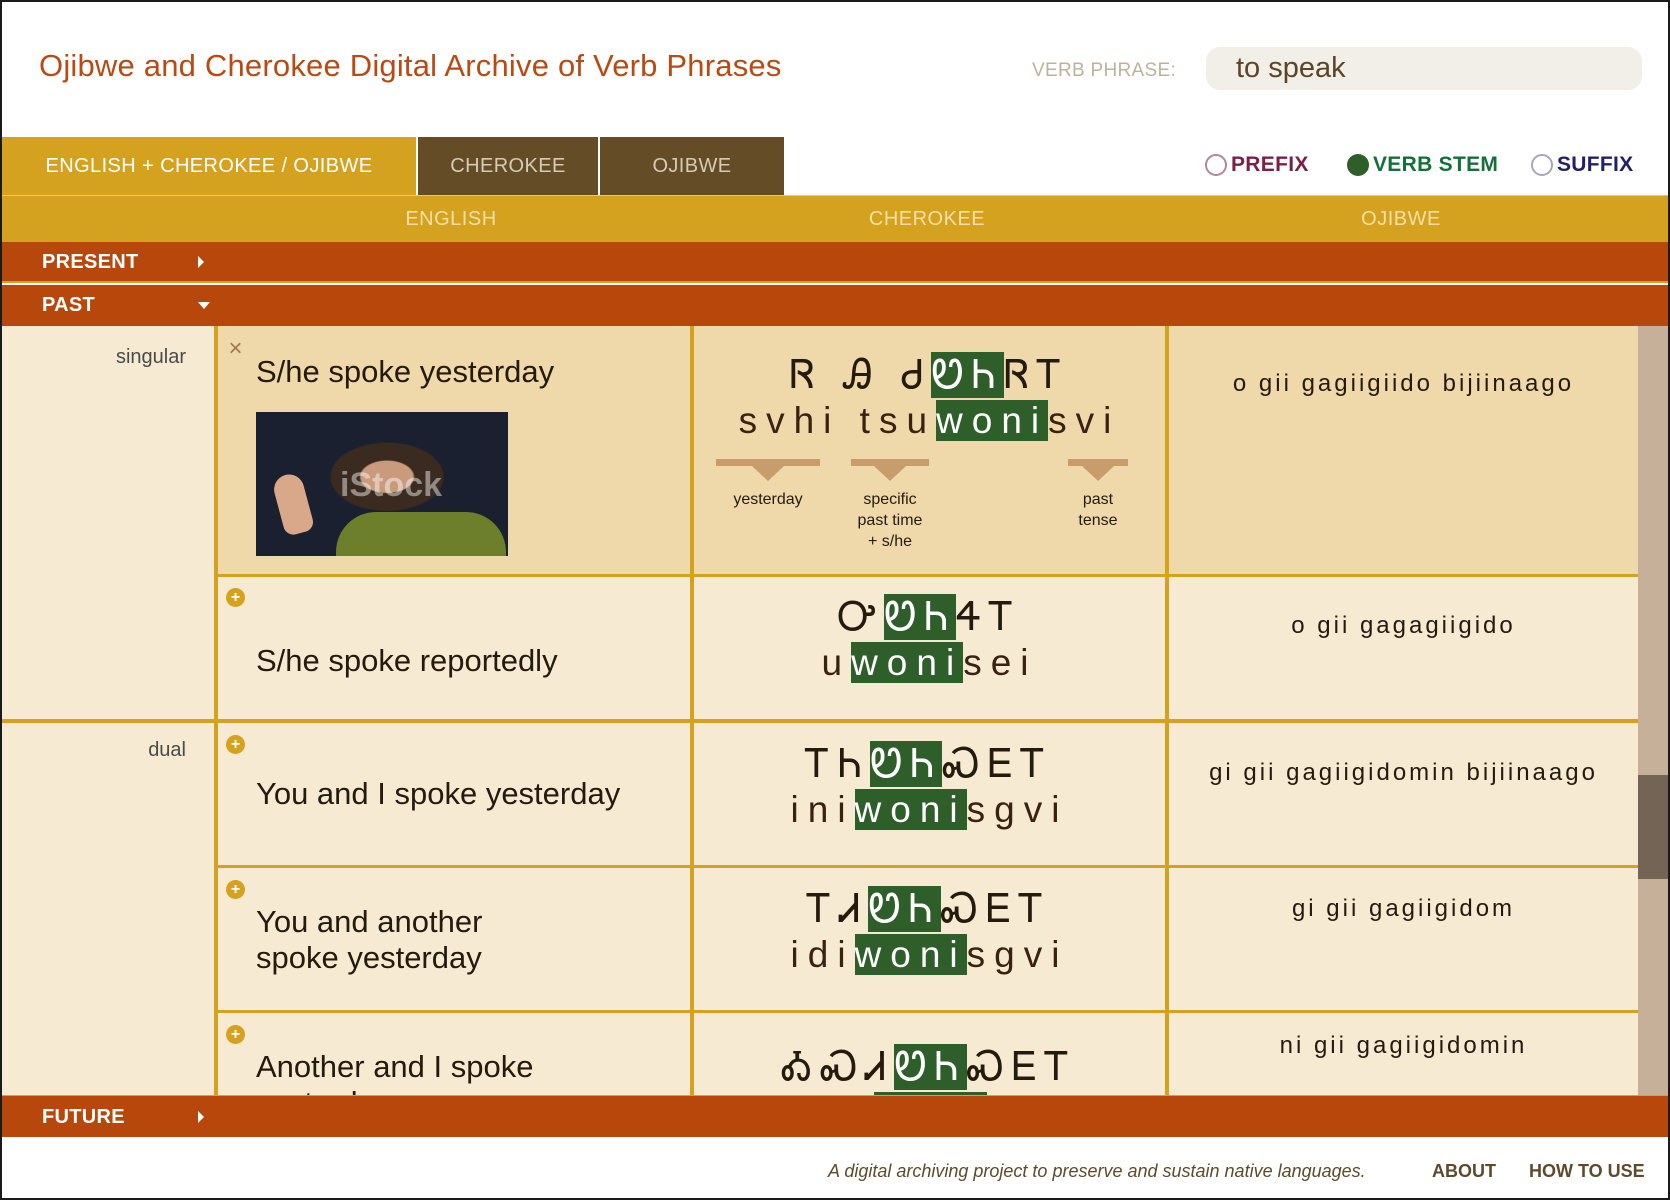  Describe the element at coordinates (1401, 219) in the screenshot. I see `column-header-ojibwe: OJIBWE` at that location.